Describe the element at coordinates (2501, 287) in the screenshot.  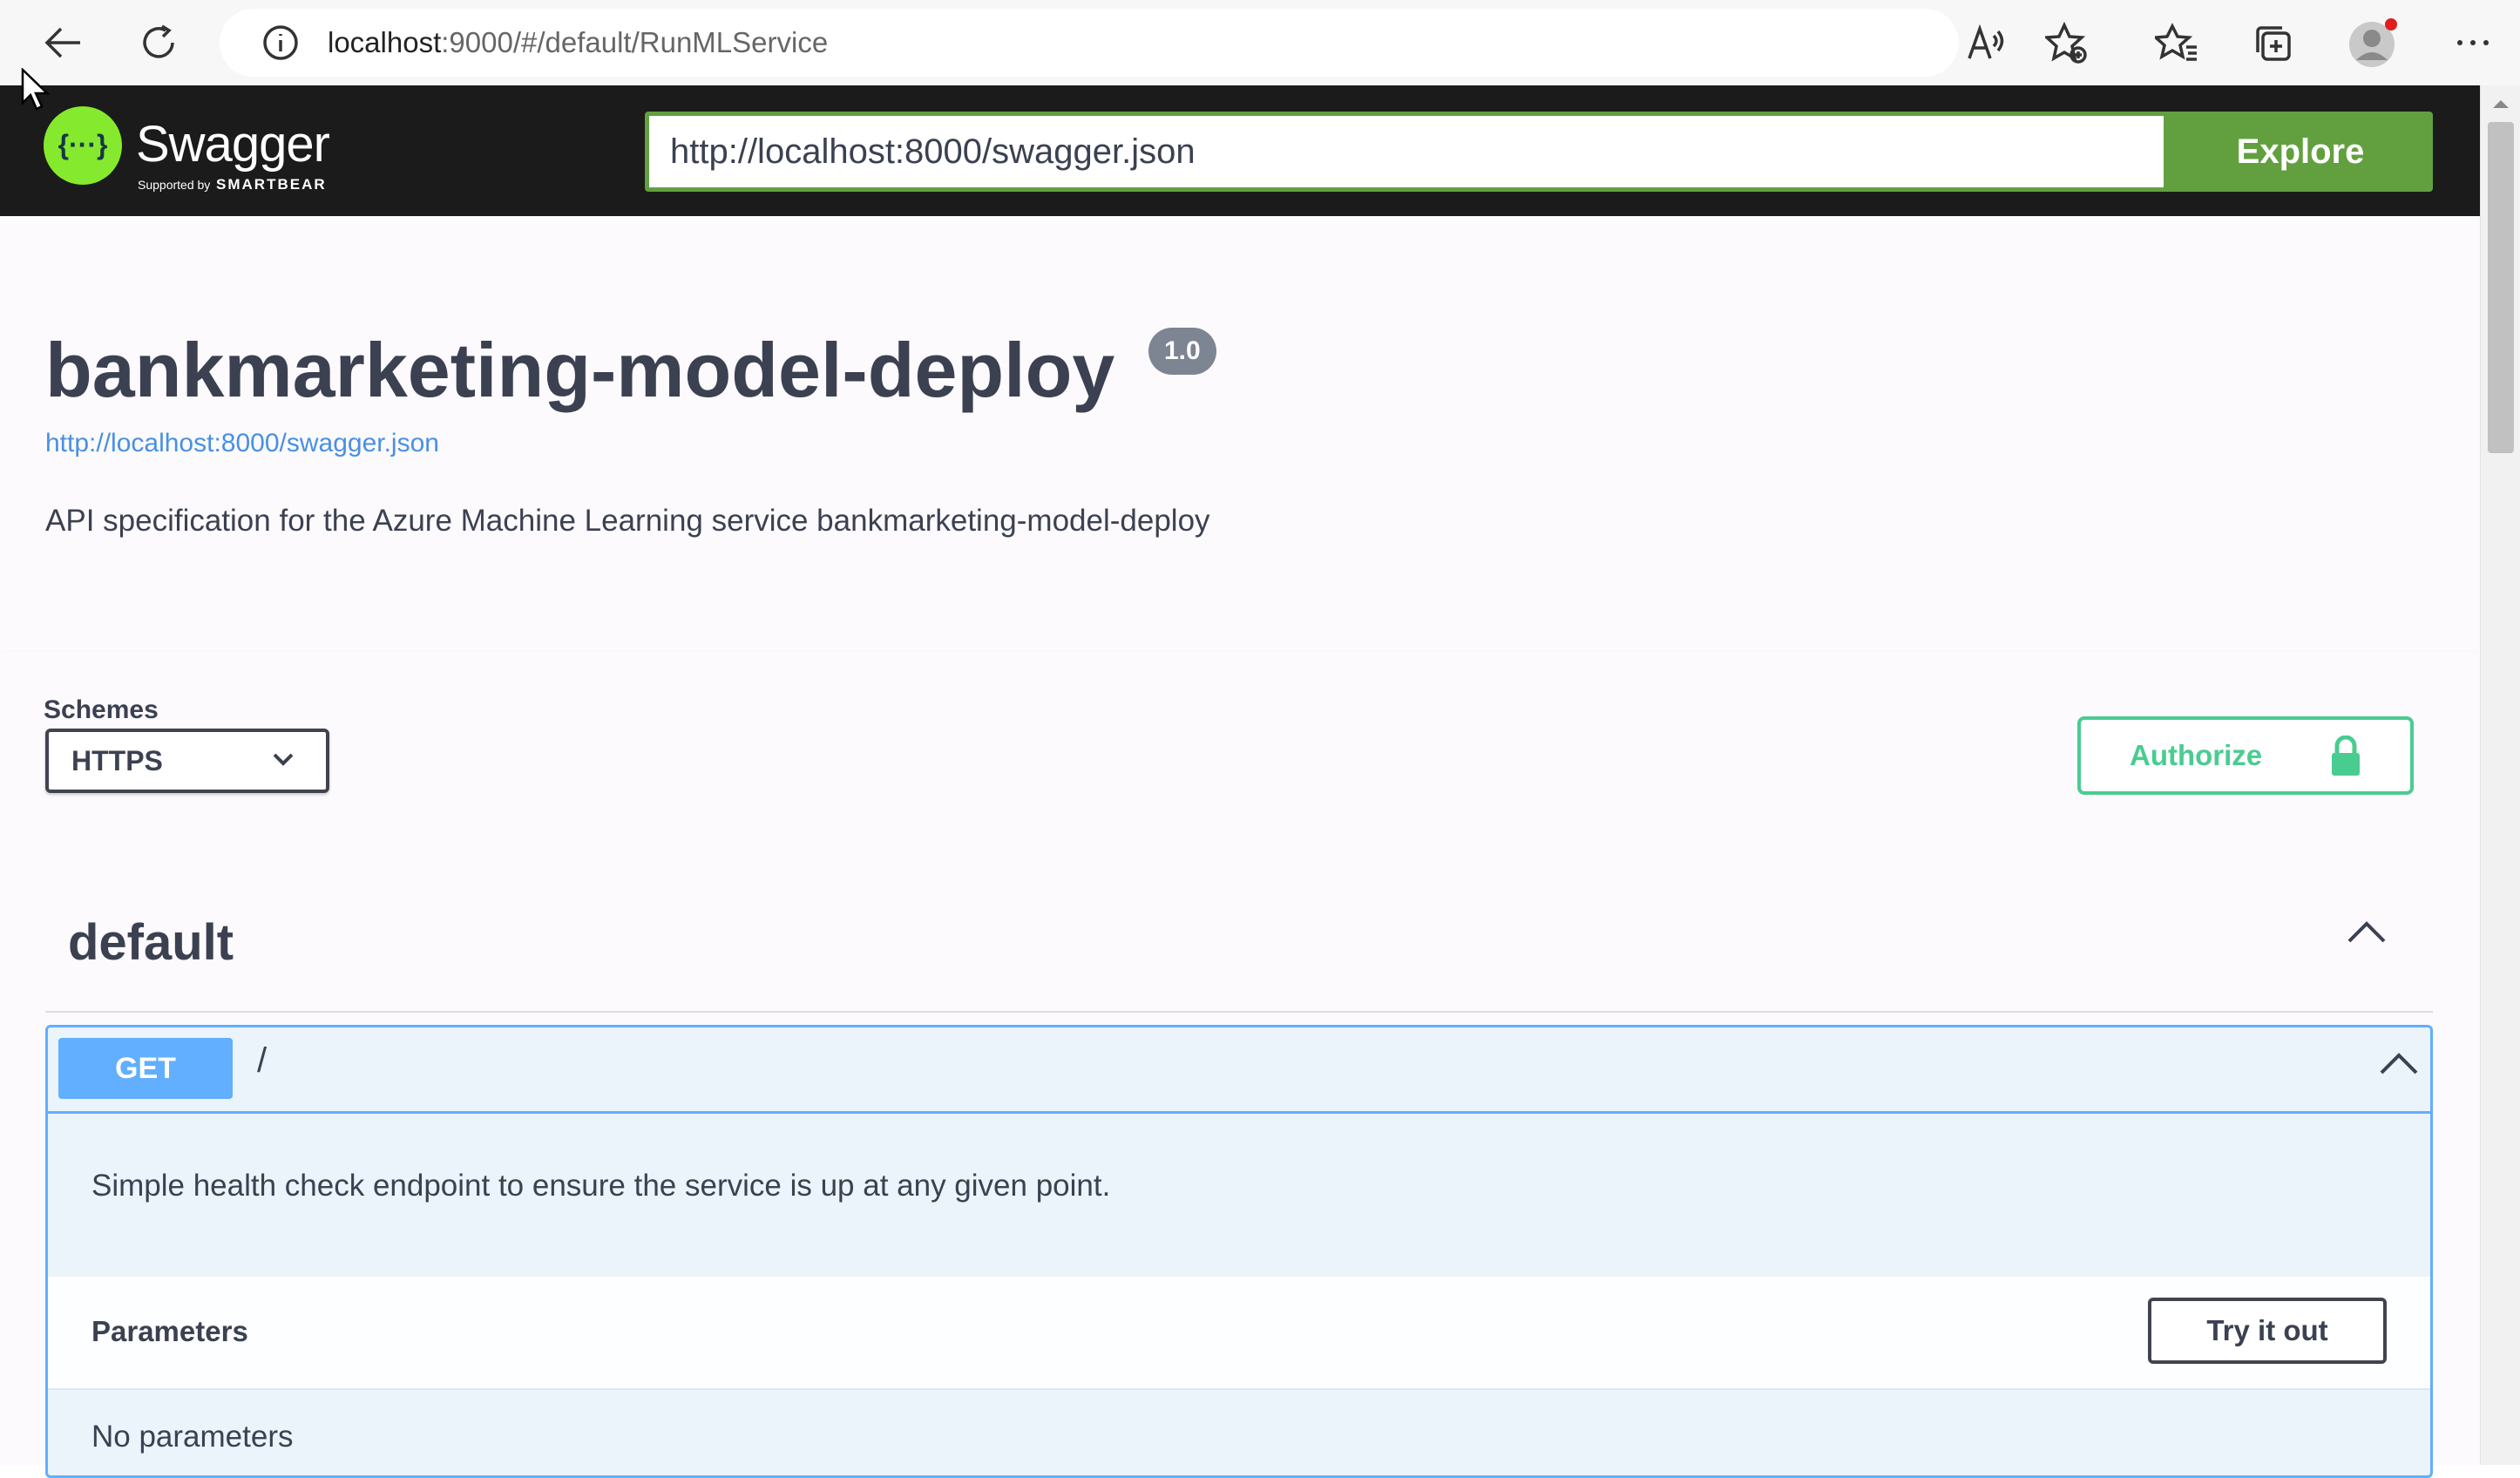
I see `scrollbar-thumb` at that location.